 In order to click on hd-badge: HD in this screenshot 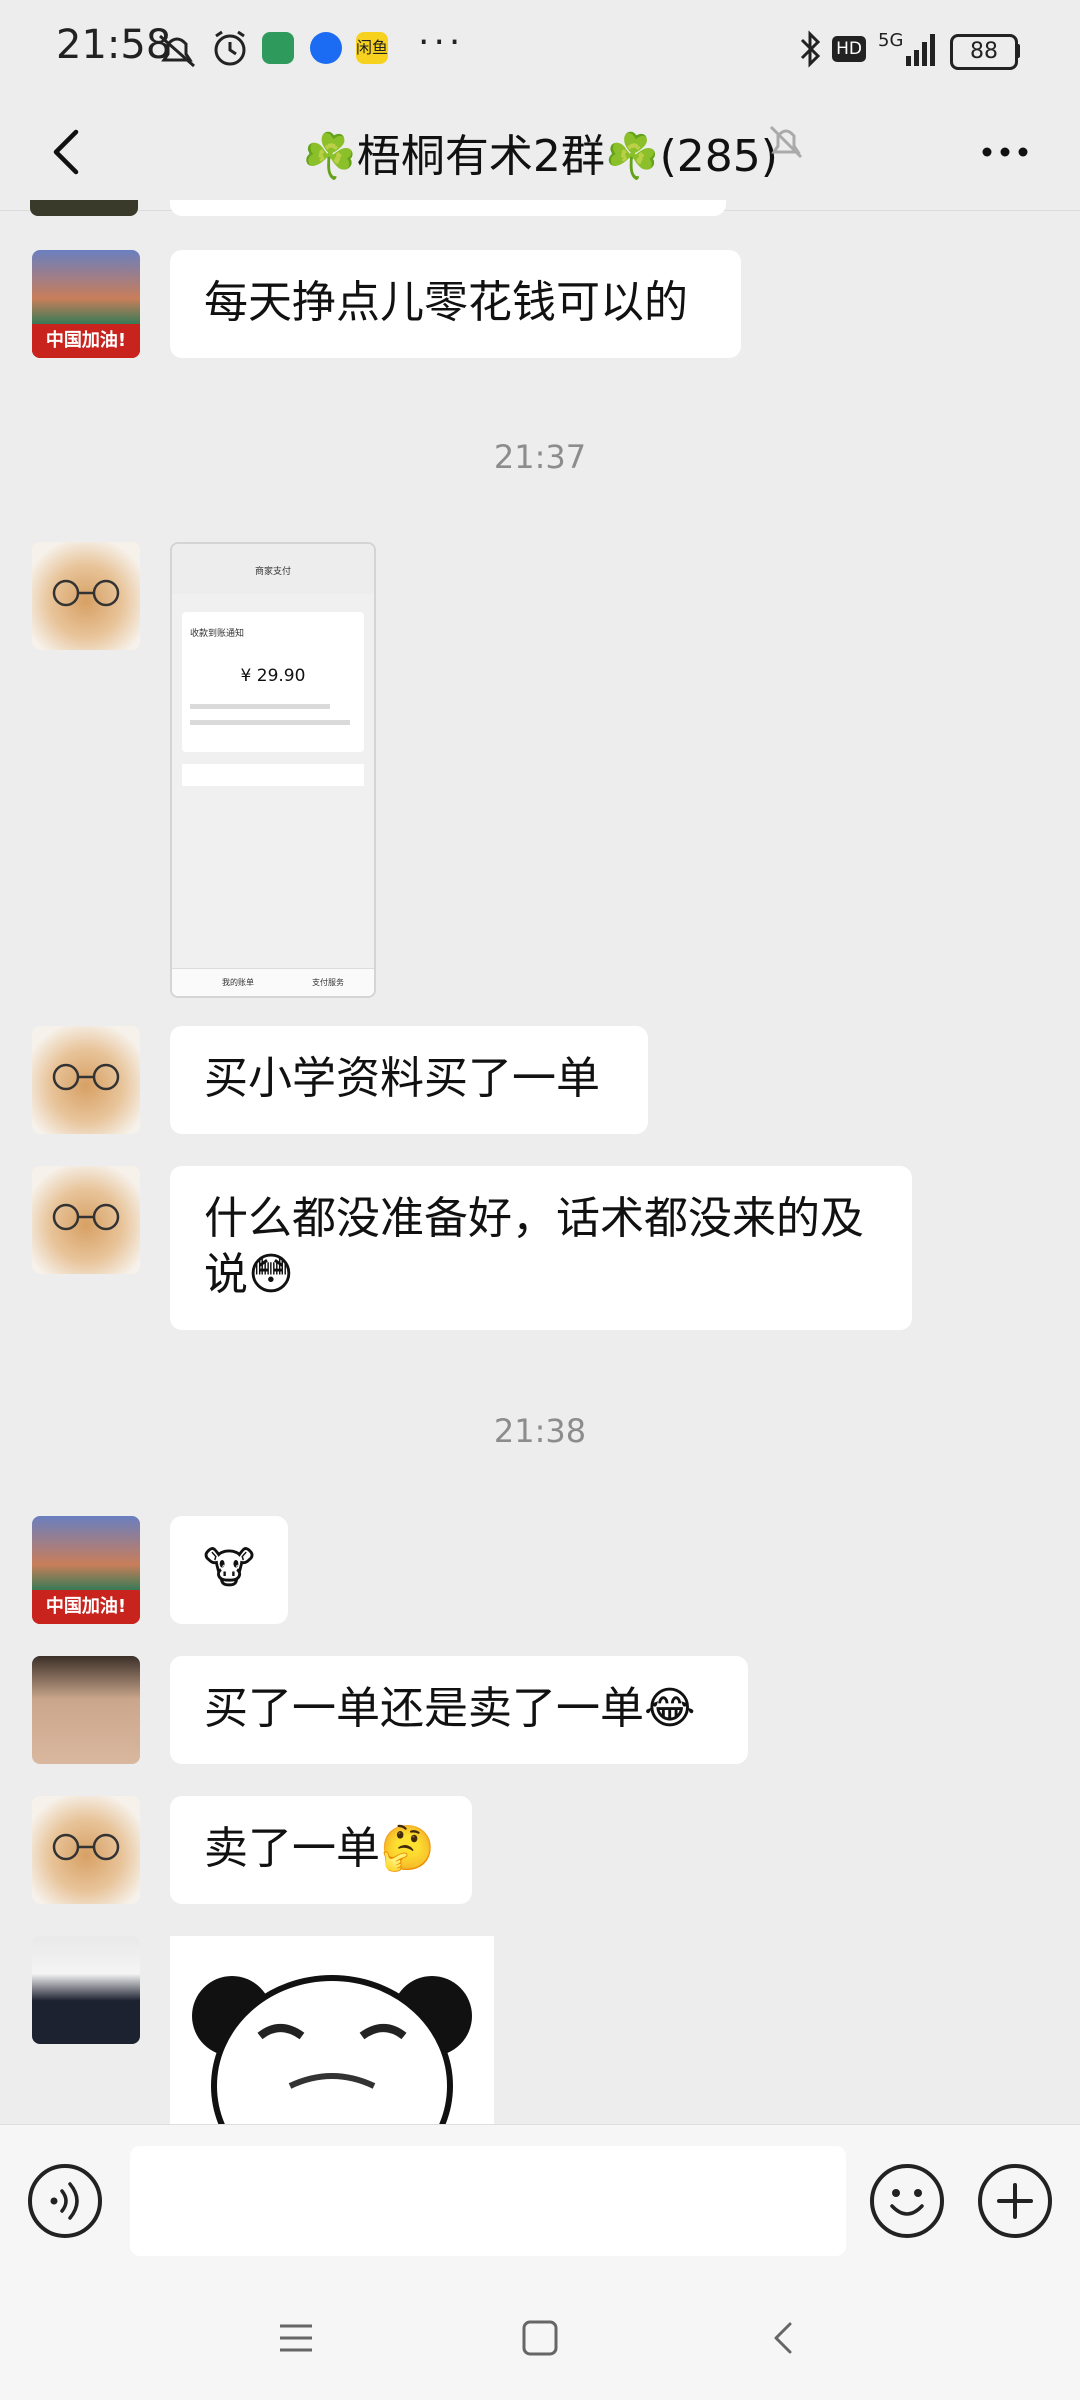, I will do `click(849, 49)`.